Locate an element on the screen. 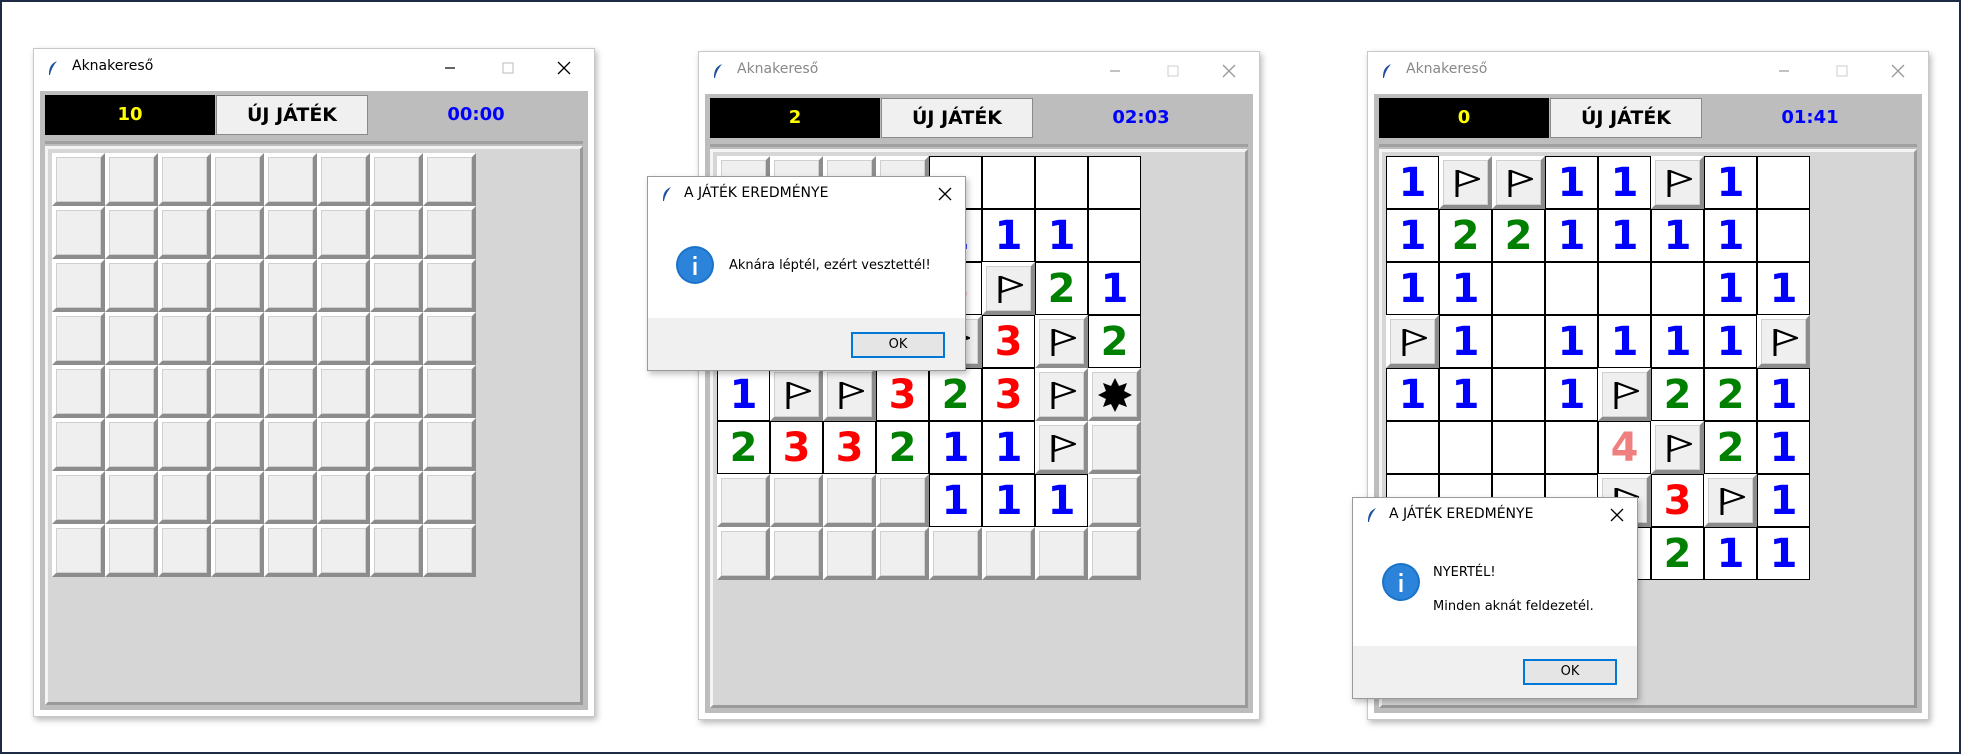 This screenshot has width=1961, height=754. cell-mine is located at coordinates (1114, 394).